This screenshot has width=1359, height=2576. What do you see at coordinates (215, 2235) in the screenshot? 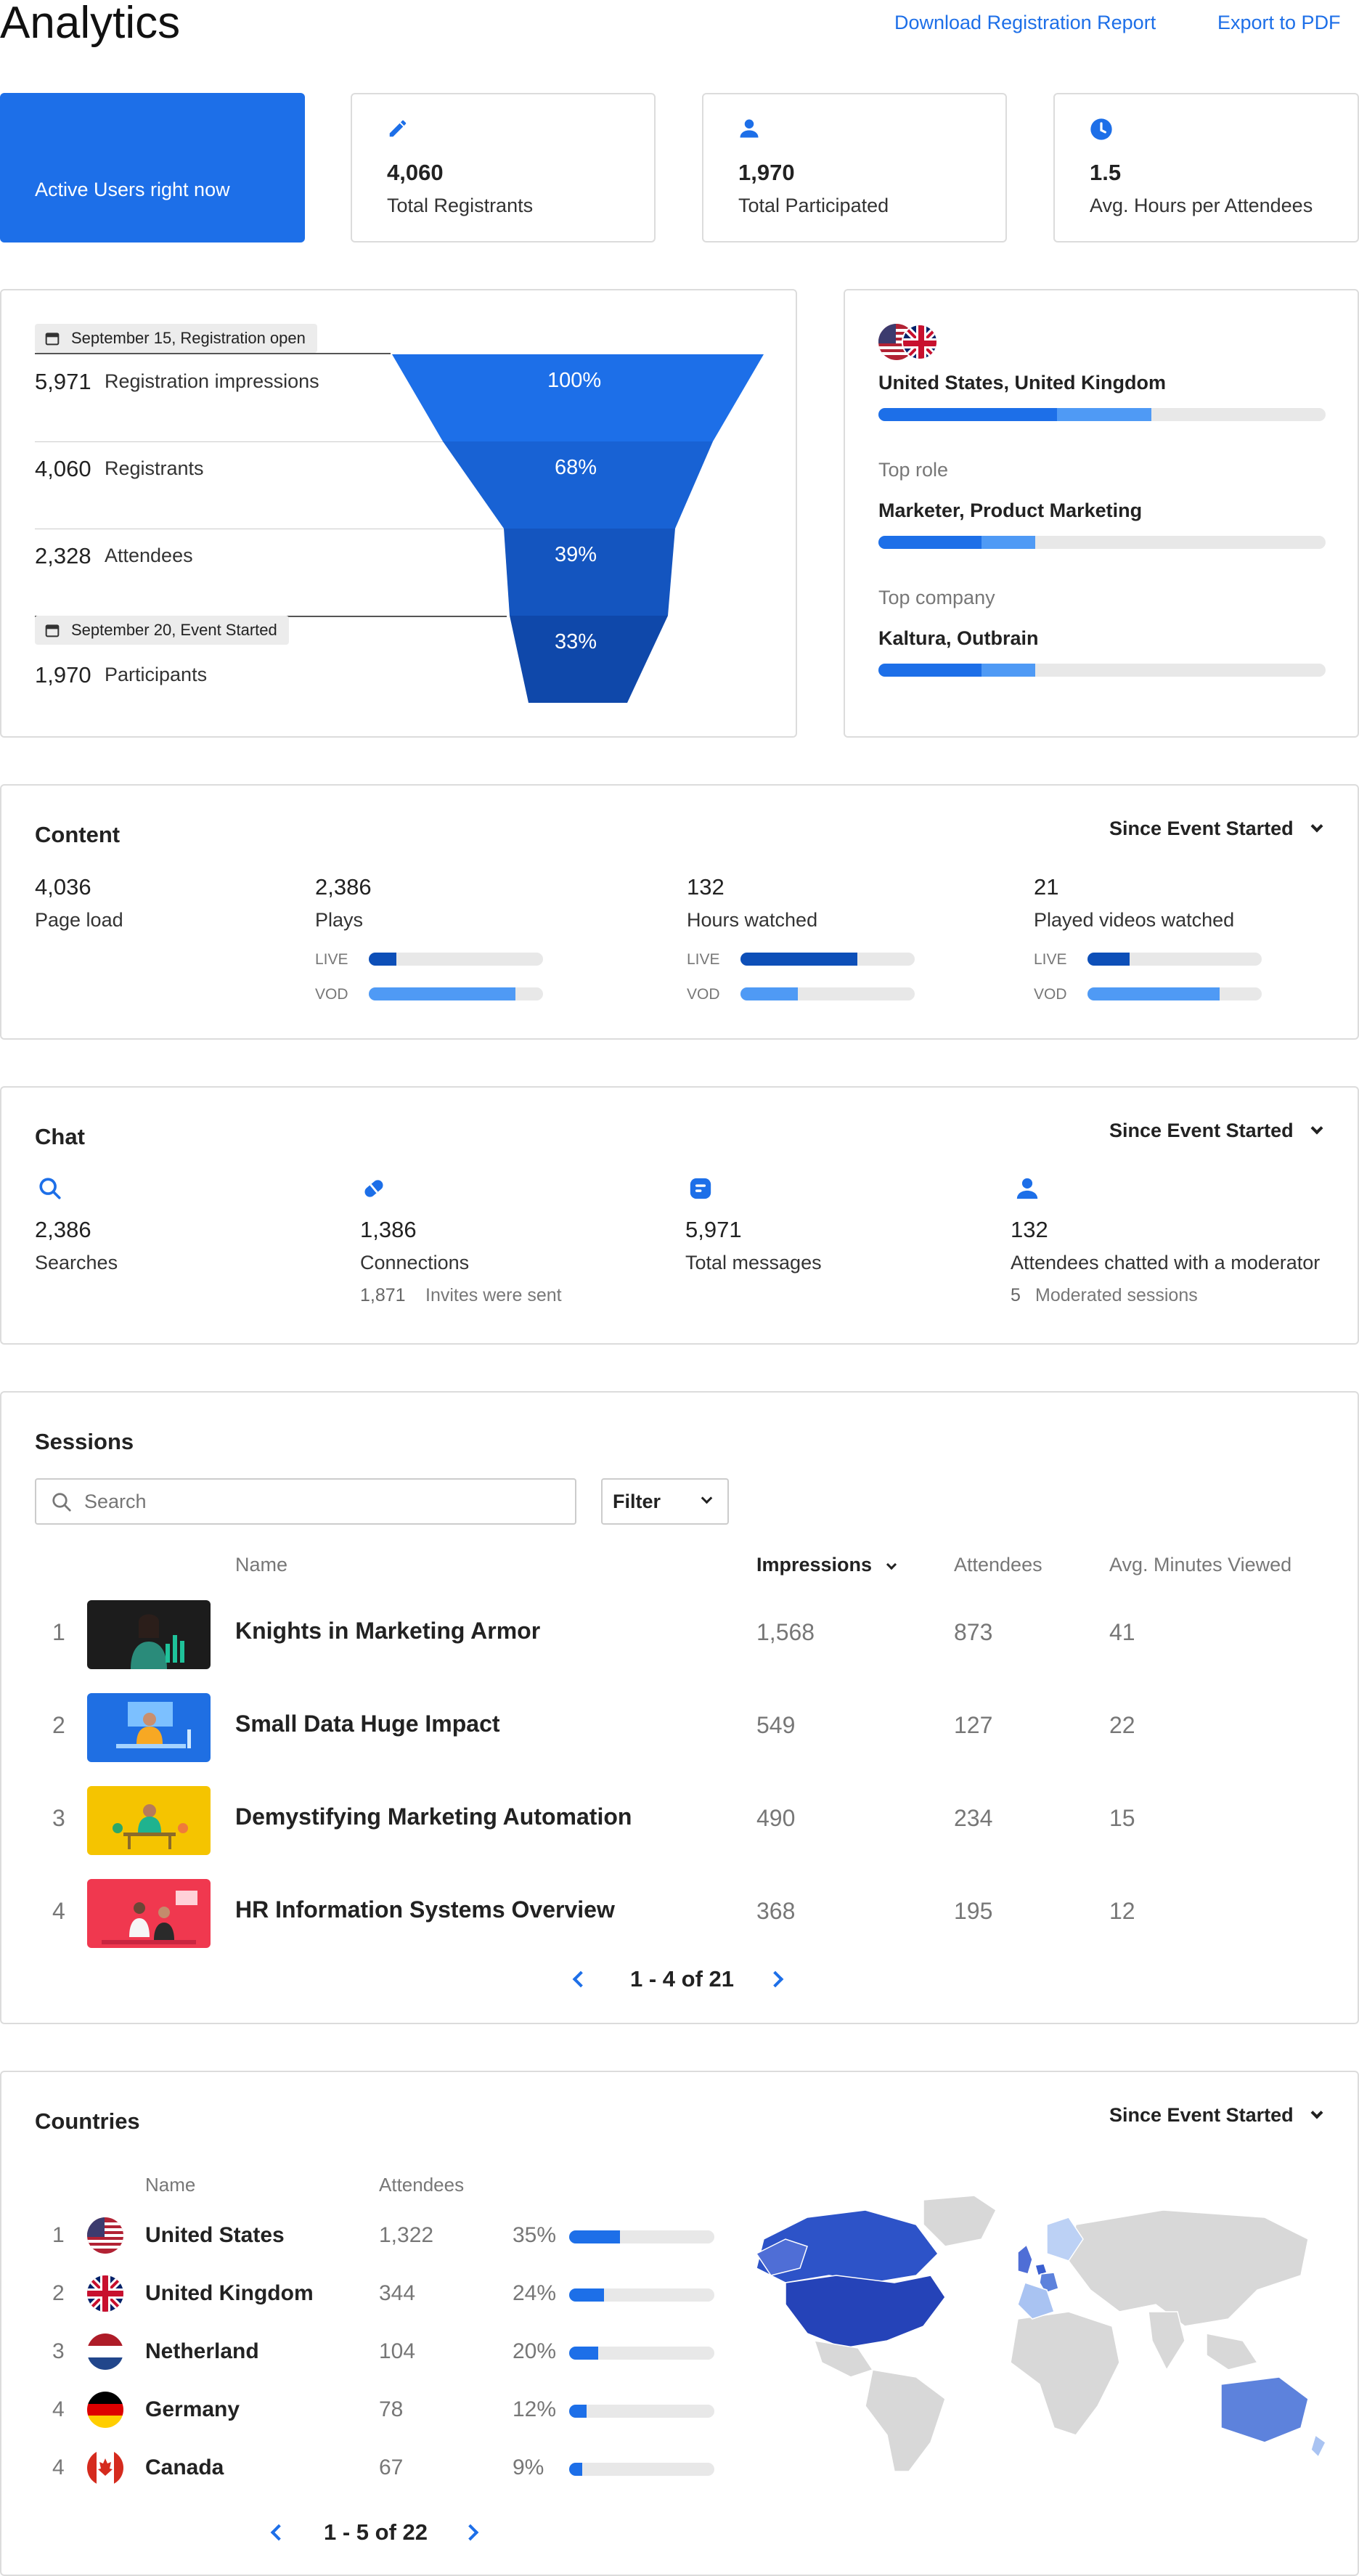
I see `country-name: United States` at bounding box center [215, 2235].